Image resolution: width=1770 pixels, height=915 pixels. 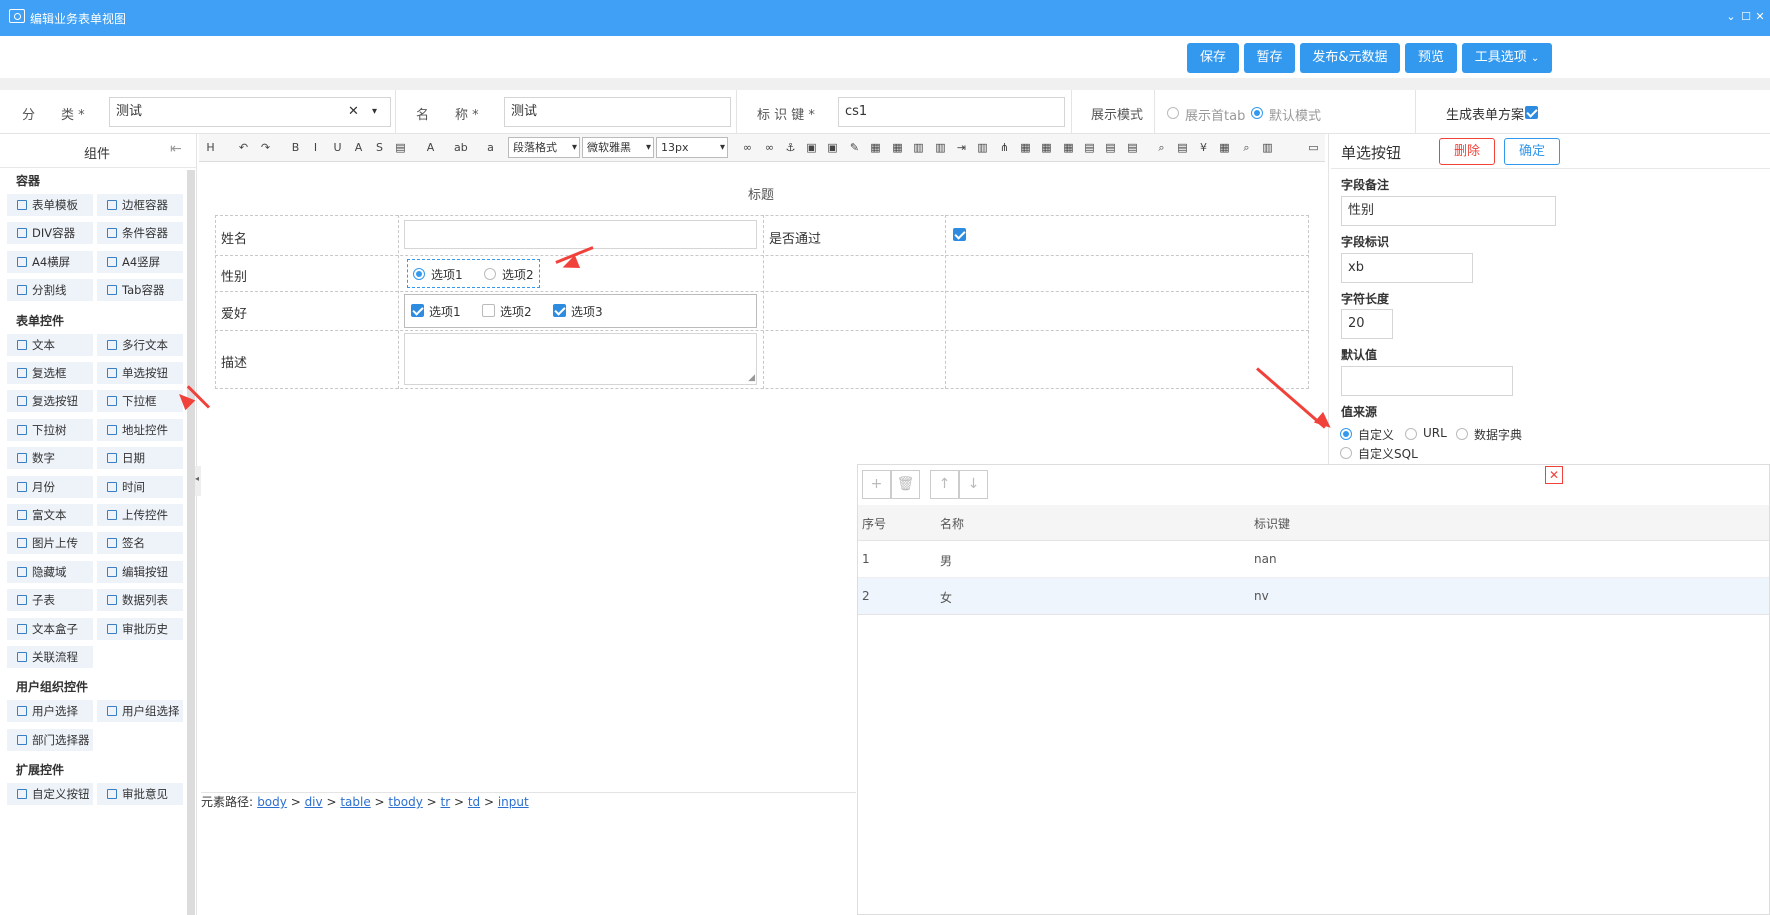 What do you see at coordinates (1246, 147) in the screenshot?
I see `preview-icon: ⌕` at bounding box center [1246, 147].